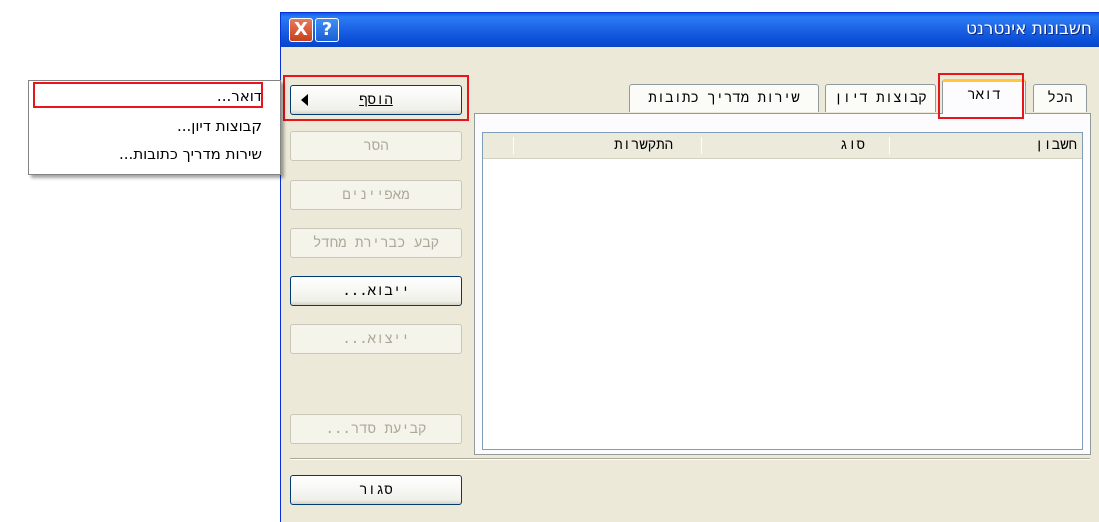  What do you see at coordinates (593, 145) in the screenshot?
I see `column-connection: התקשרות` at bounding box center [593, 145].